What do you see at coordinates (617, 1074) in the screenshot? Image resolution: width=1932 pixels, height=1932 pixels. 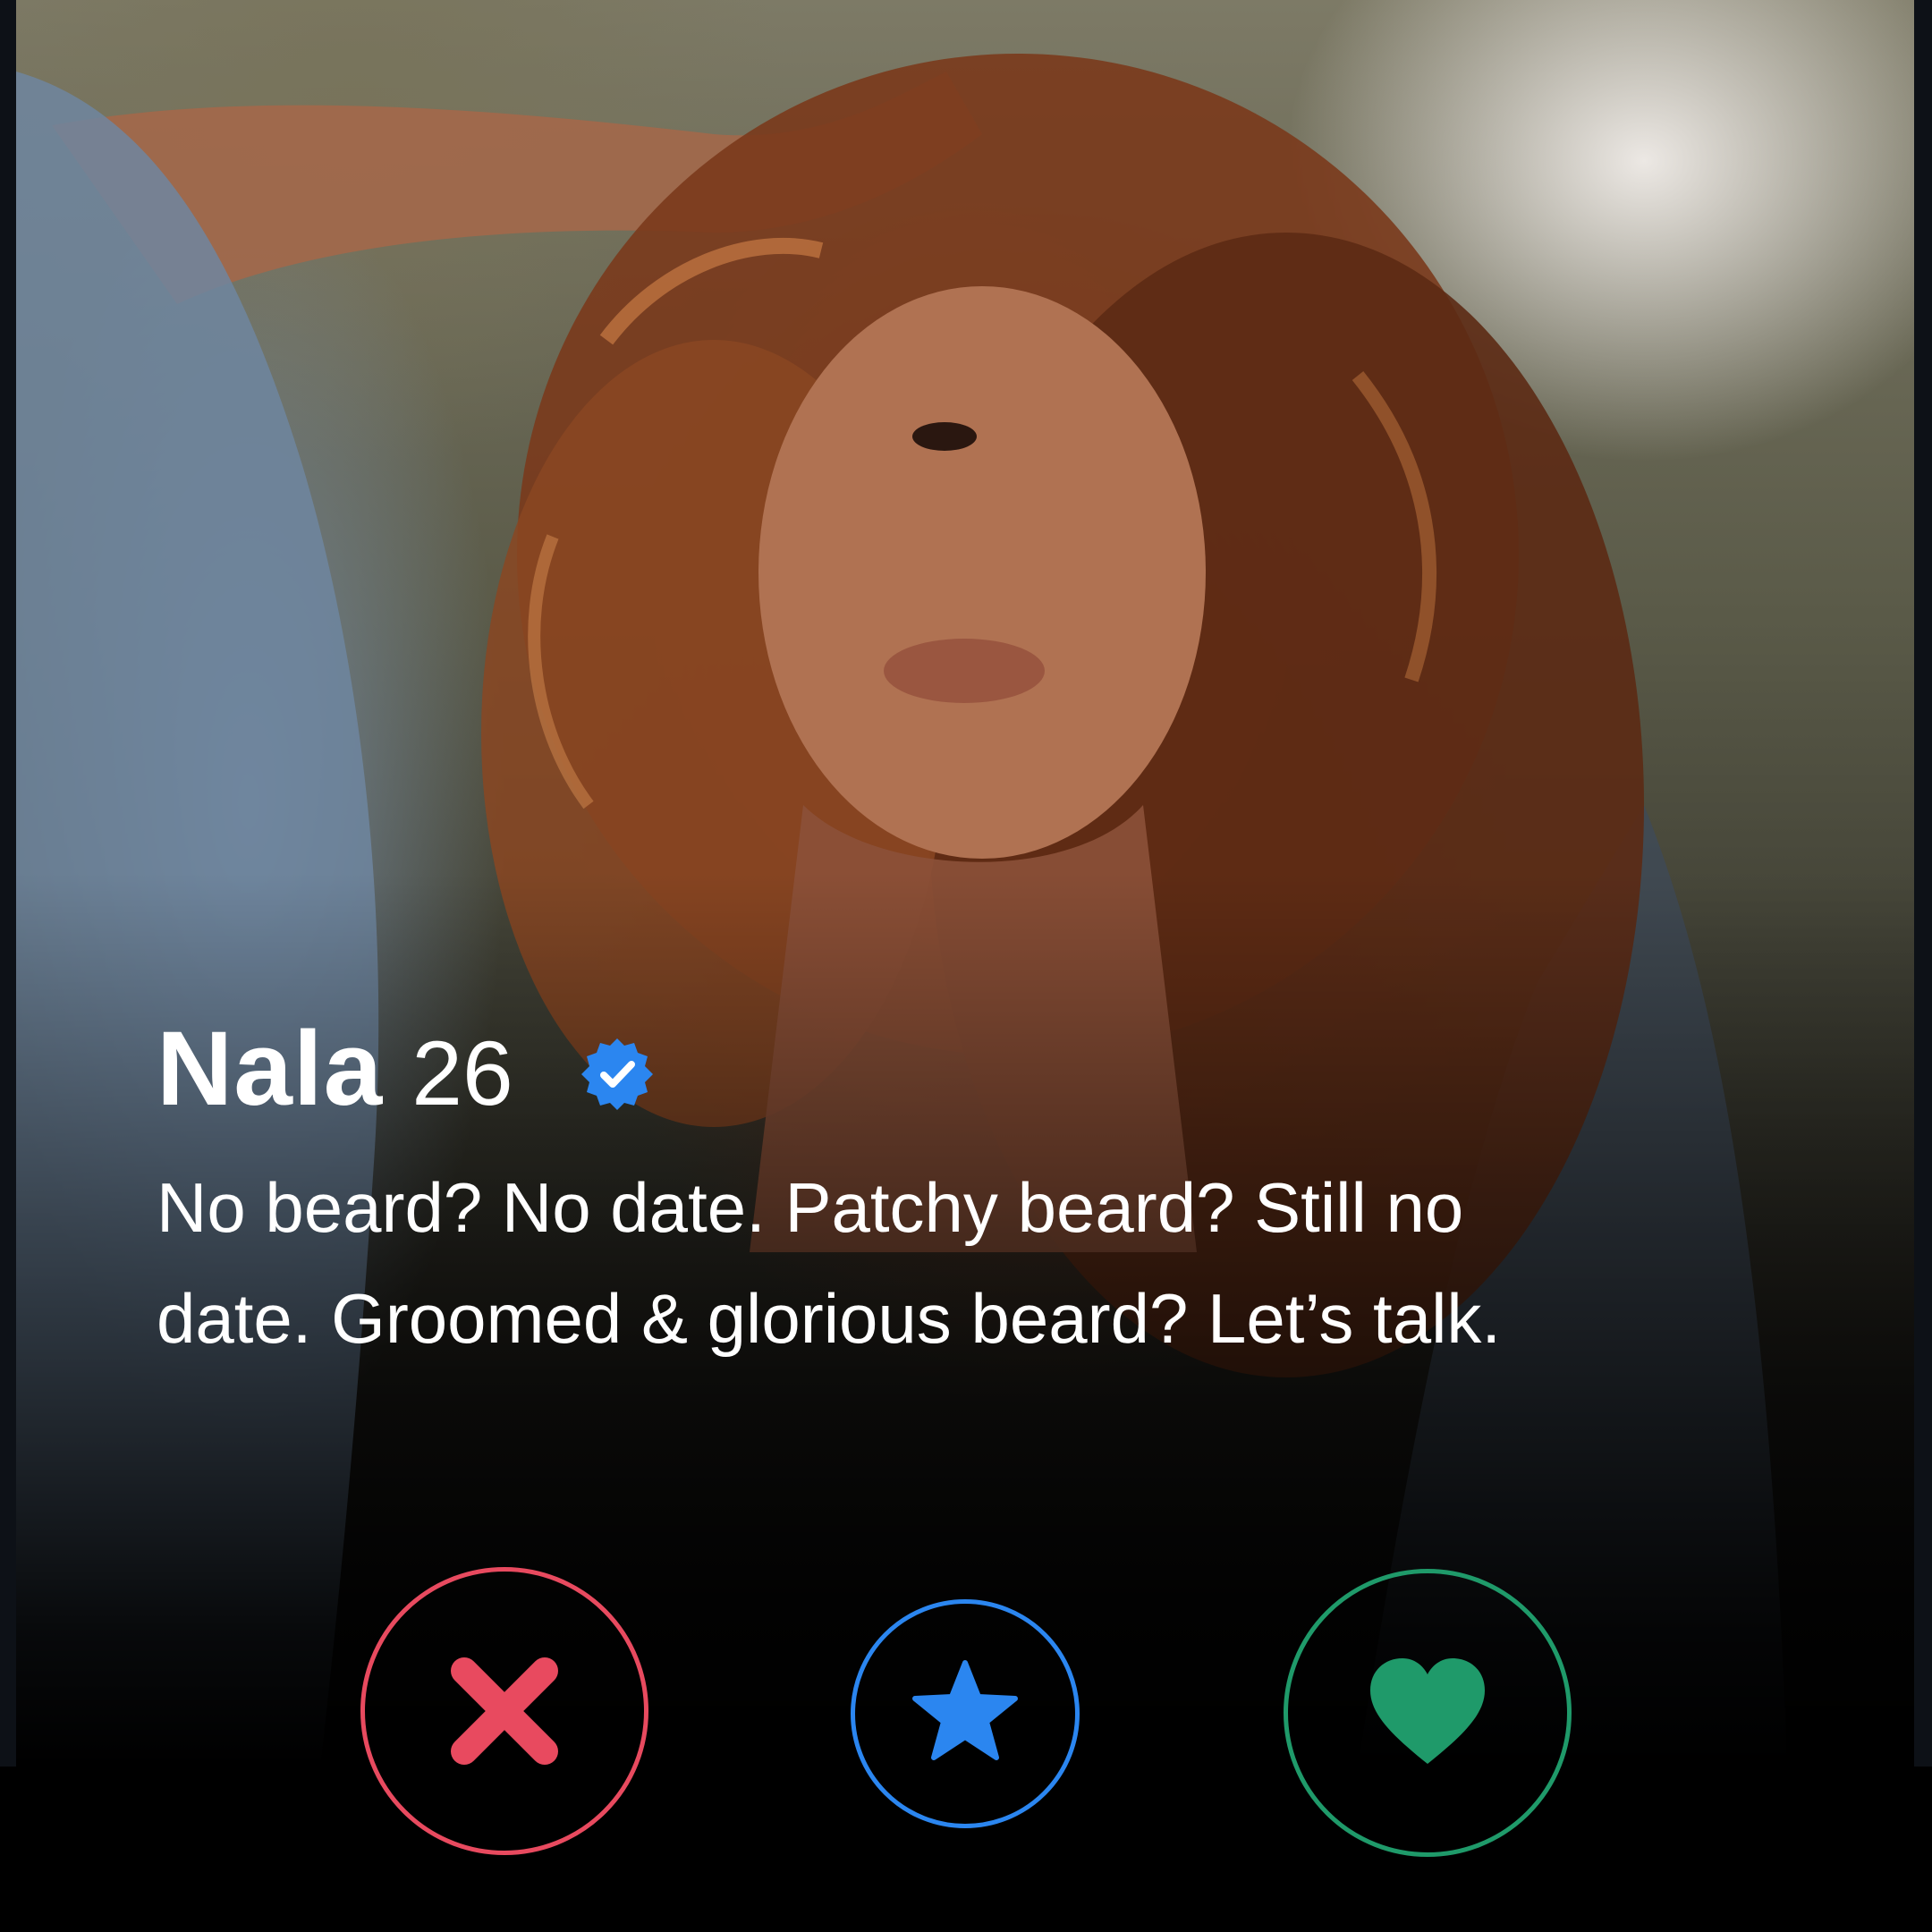 I see `verified-badge-icon` at bounding box center [617, 1074].